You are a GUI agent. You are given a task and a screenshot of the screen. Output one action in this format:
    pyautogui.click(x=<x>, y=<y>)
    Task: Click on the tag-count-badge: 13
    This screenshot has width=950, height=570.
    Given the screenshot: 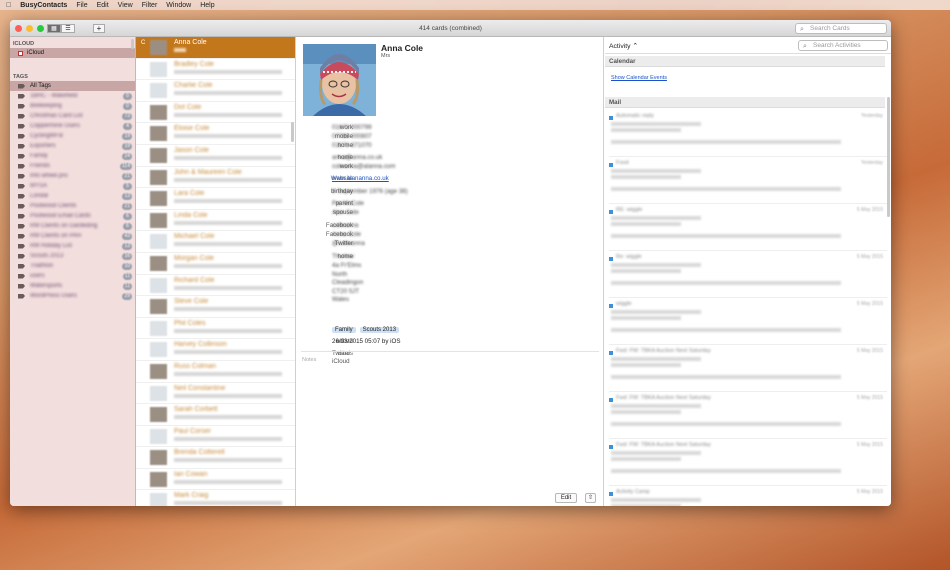 What is the action you would take?
    pyautogui.click(x=127, y=196)
    